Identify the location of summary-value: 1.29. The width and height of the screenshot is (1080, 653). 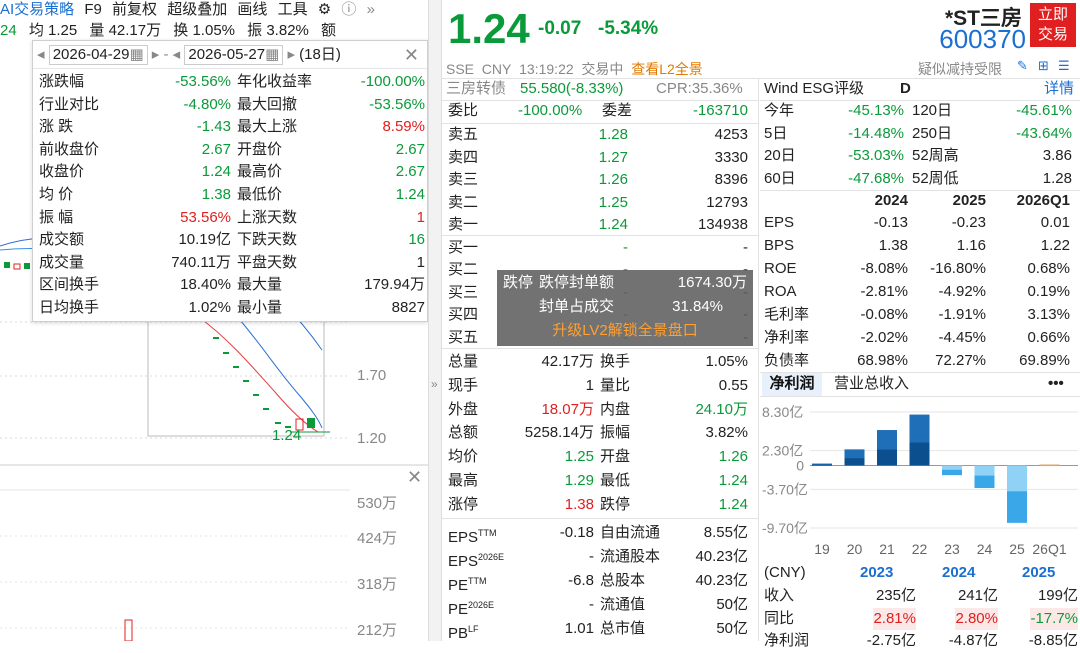
(579, 480).